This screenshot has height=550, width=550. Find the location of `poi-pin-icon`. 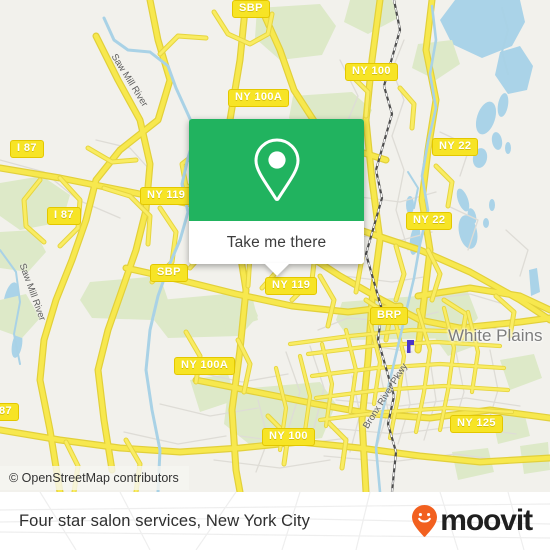

poi-pin-icon is located at coordinates (410, 346).